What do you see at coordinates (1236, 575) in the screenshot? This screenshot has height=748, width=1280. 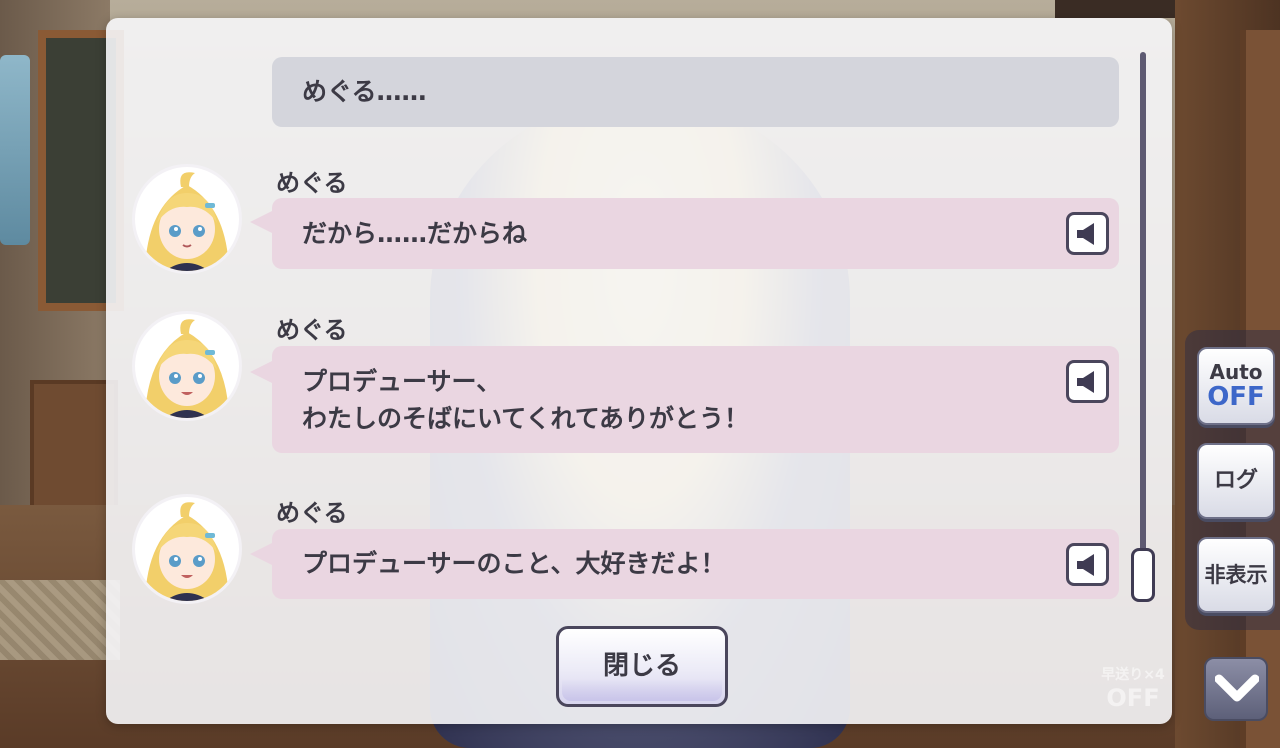 I see `hide-ui-button: 非表示` at bounding box center [1236, 575].